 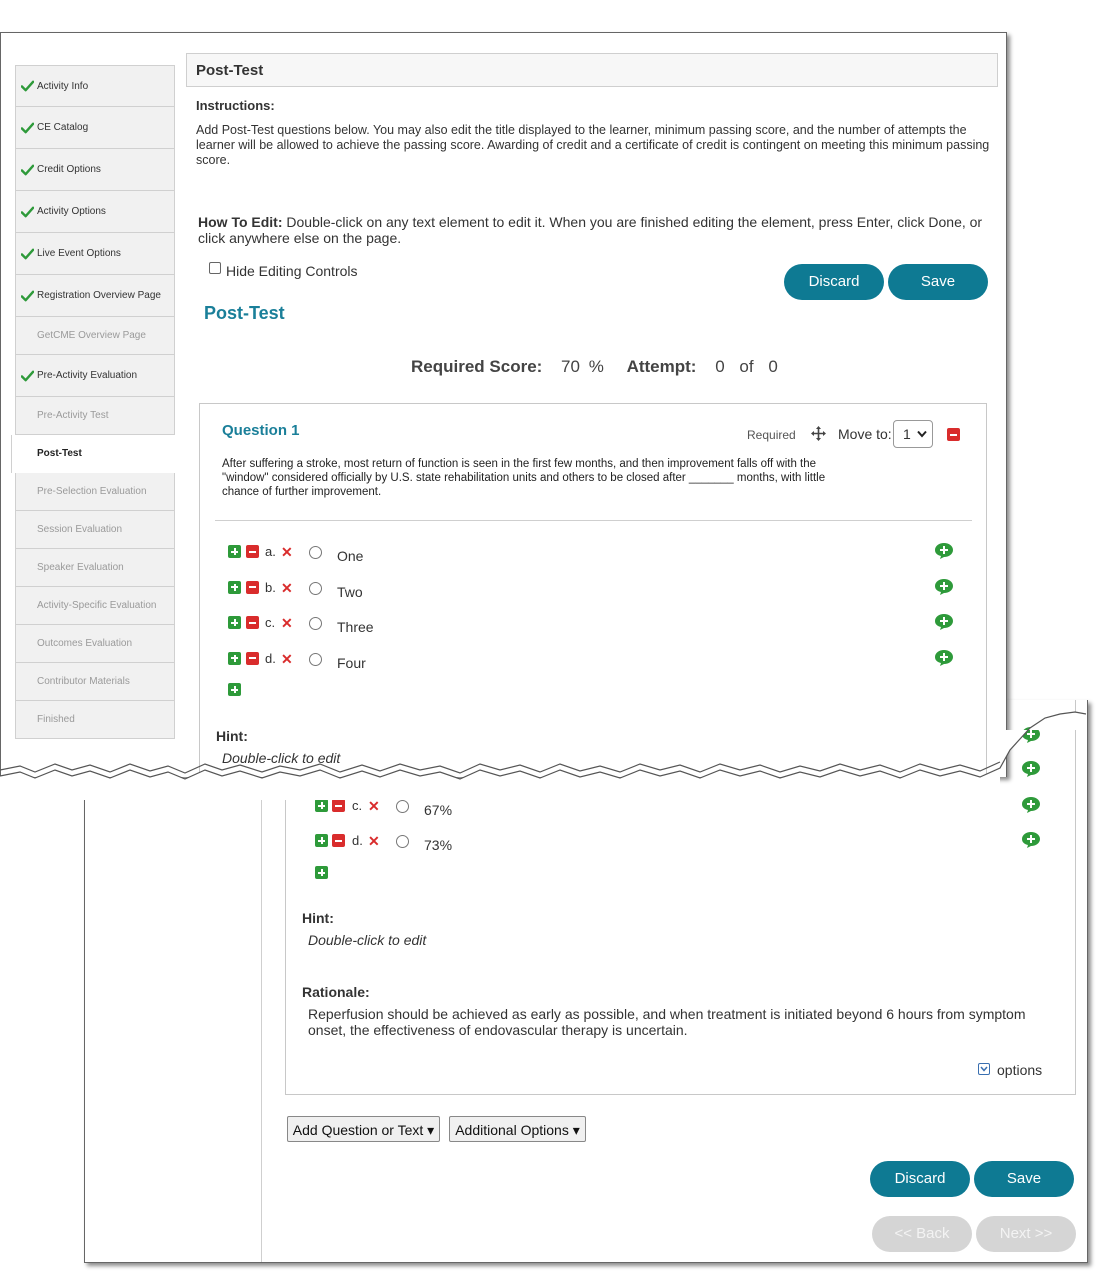 What do you see at coordinates (215, 268) in the screenshot?
I see `hide-editing-controls-checkbox` at bounding box center [215, 268].